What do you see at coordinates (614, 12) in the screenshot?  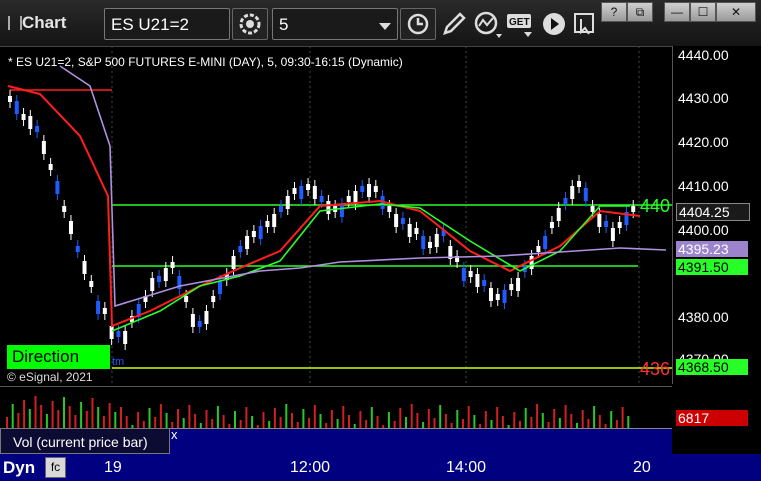 I see `help-button: ?` at bounding box center [614, 12].